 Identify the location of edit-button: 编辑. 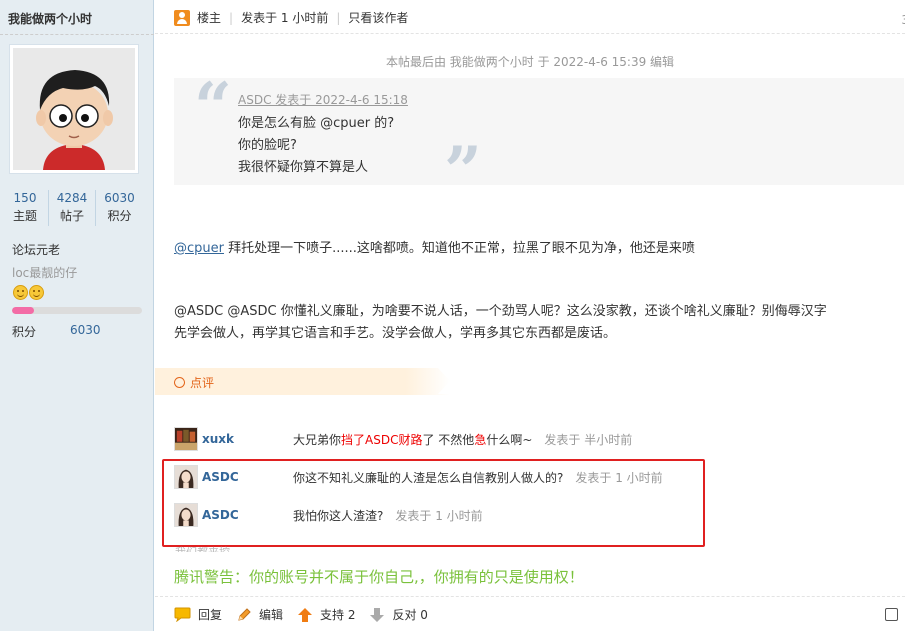
(259, 614).